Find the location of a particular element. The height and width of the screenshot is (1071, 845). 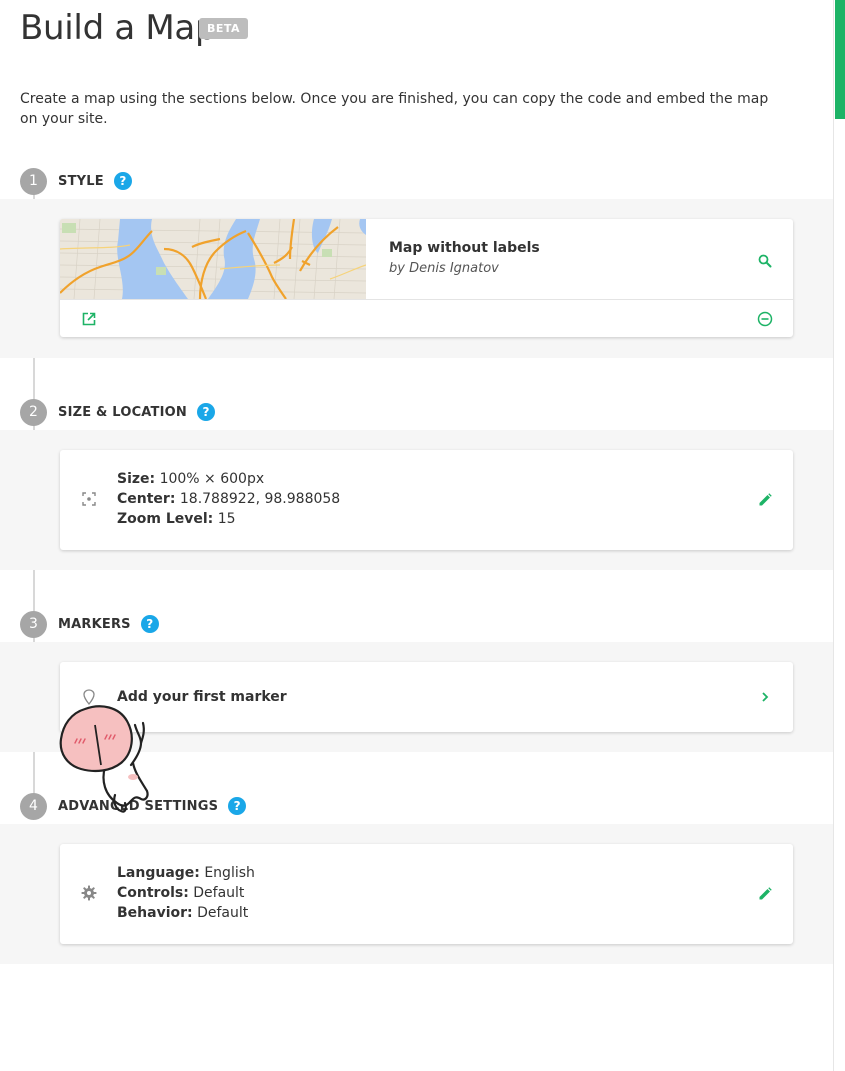

add-marker-card: Add your first marker is located at coordinates (426, 697).